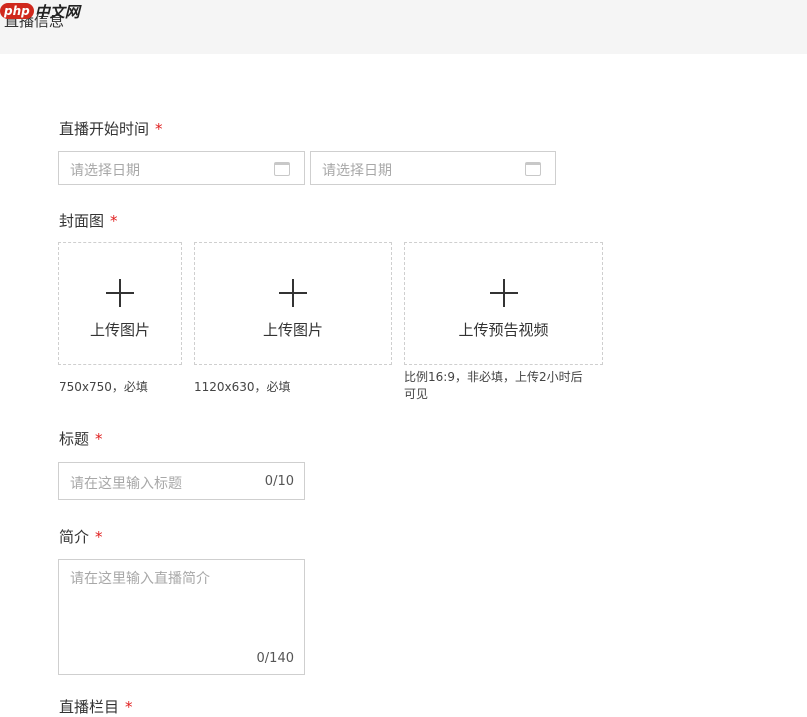 The image size is (807, 717). I want to click on category-label: 直播栏目 *, so click(96, 706).